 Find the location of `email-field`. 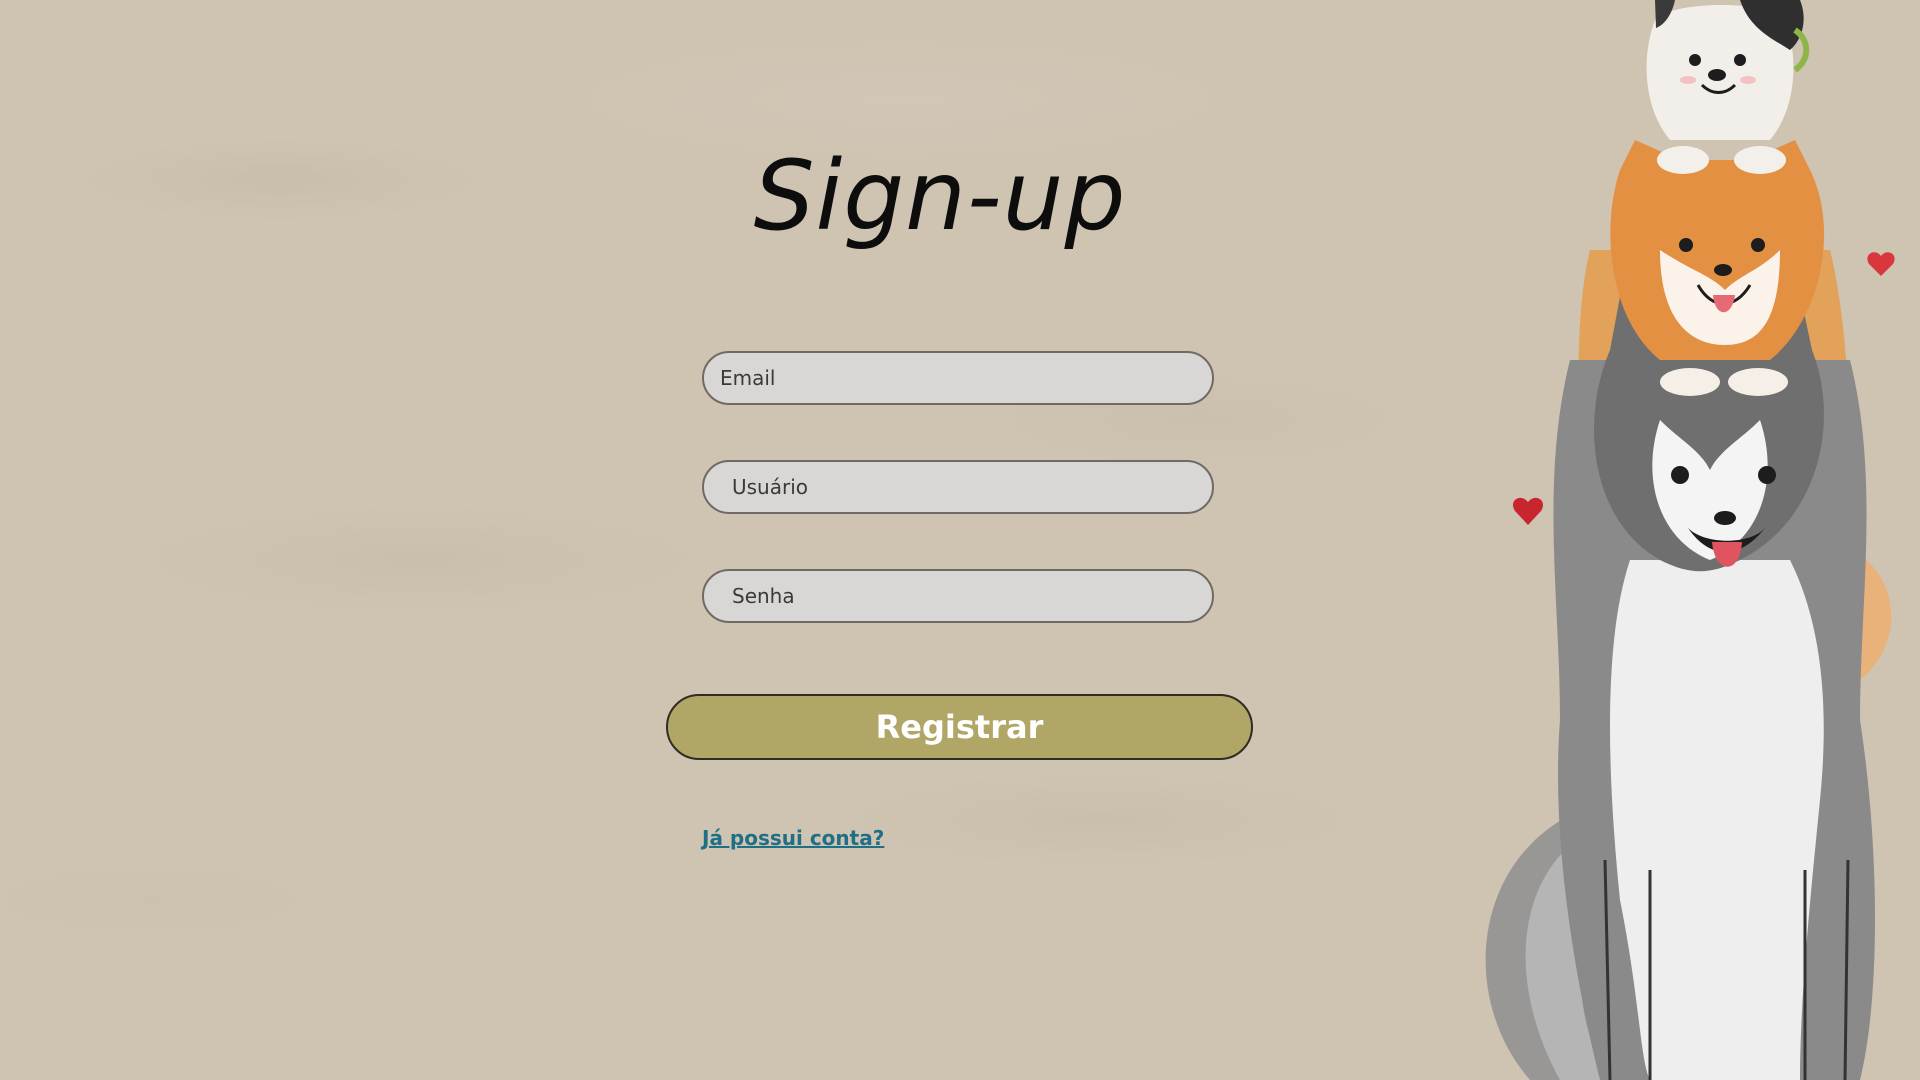

email-field is located at coordinates (958, 378).